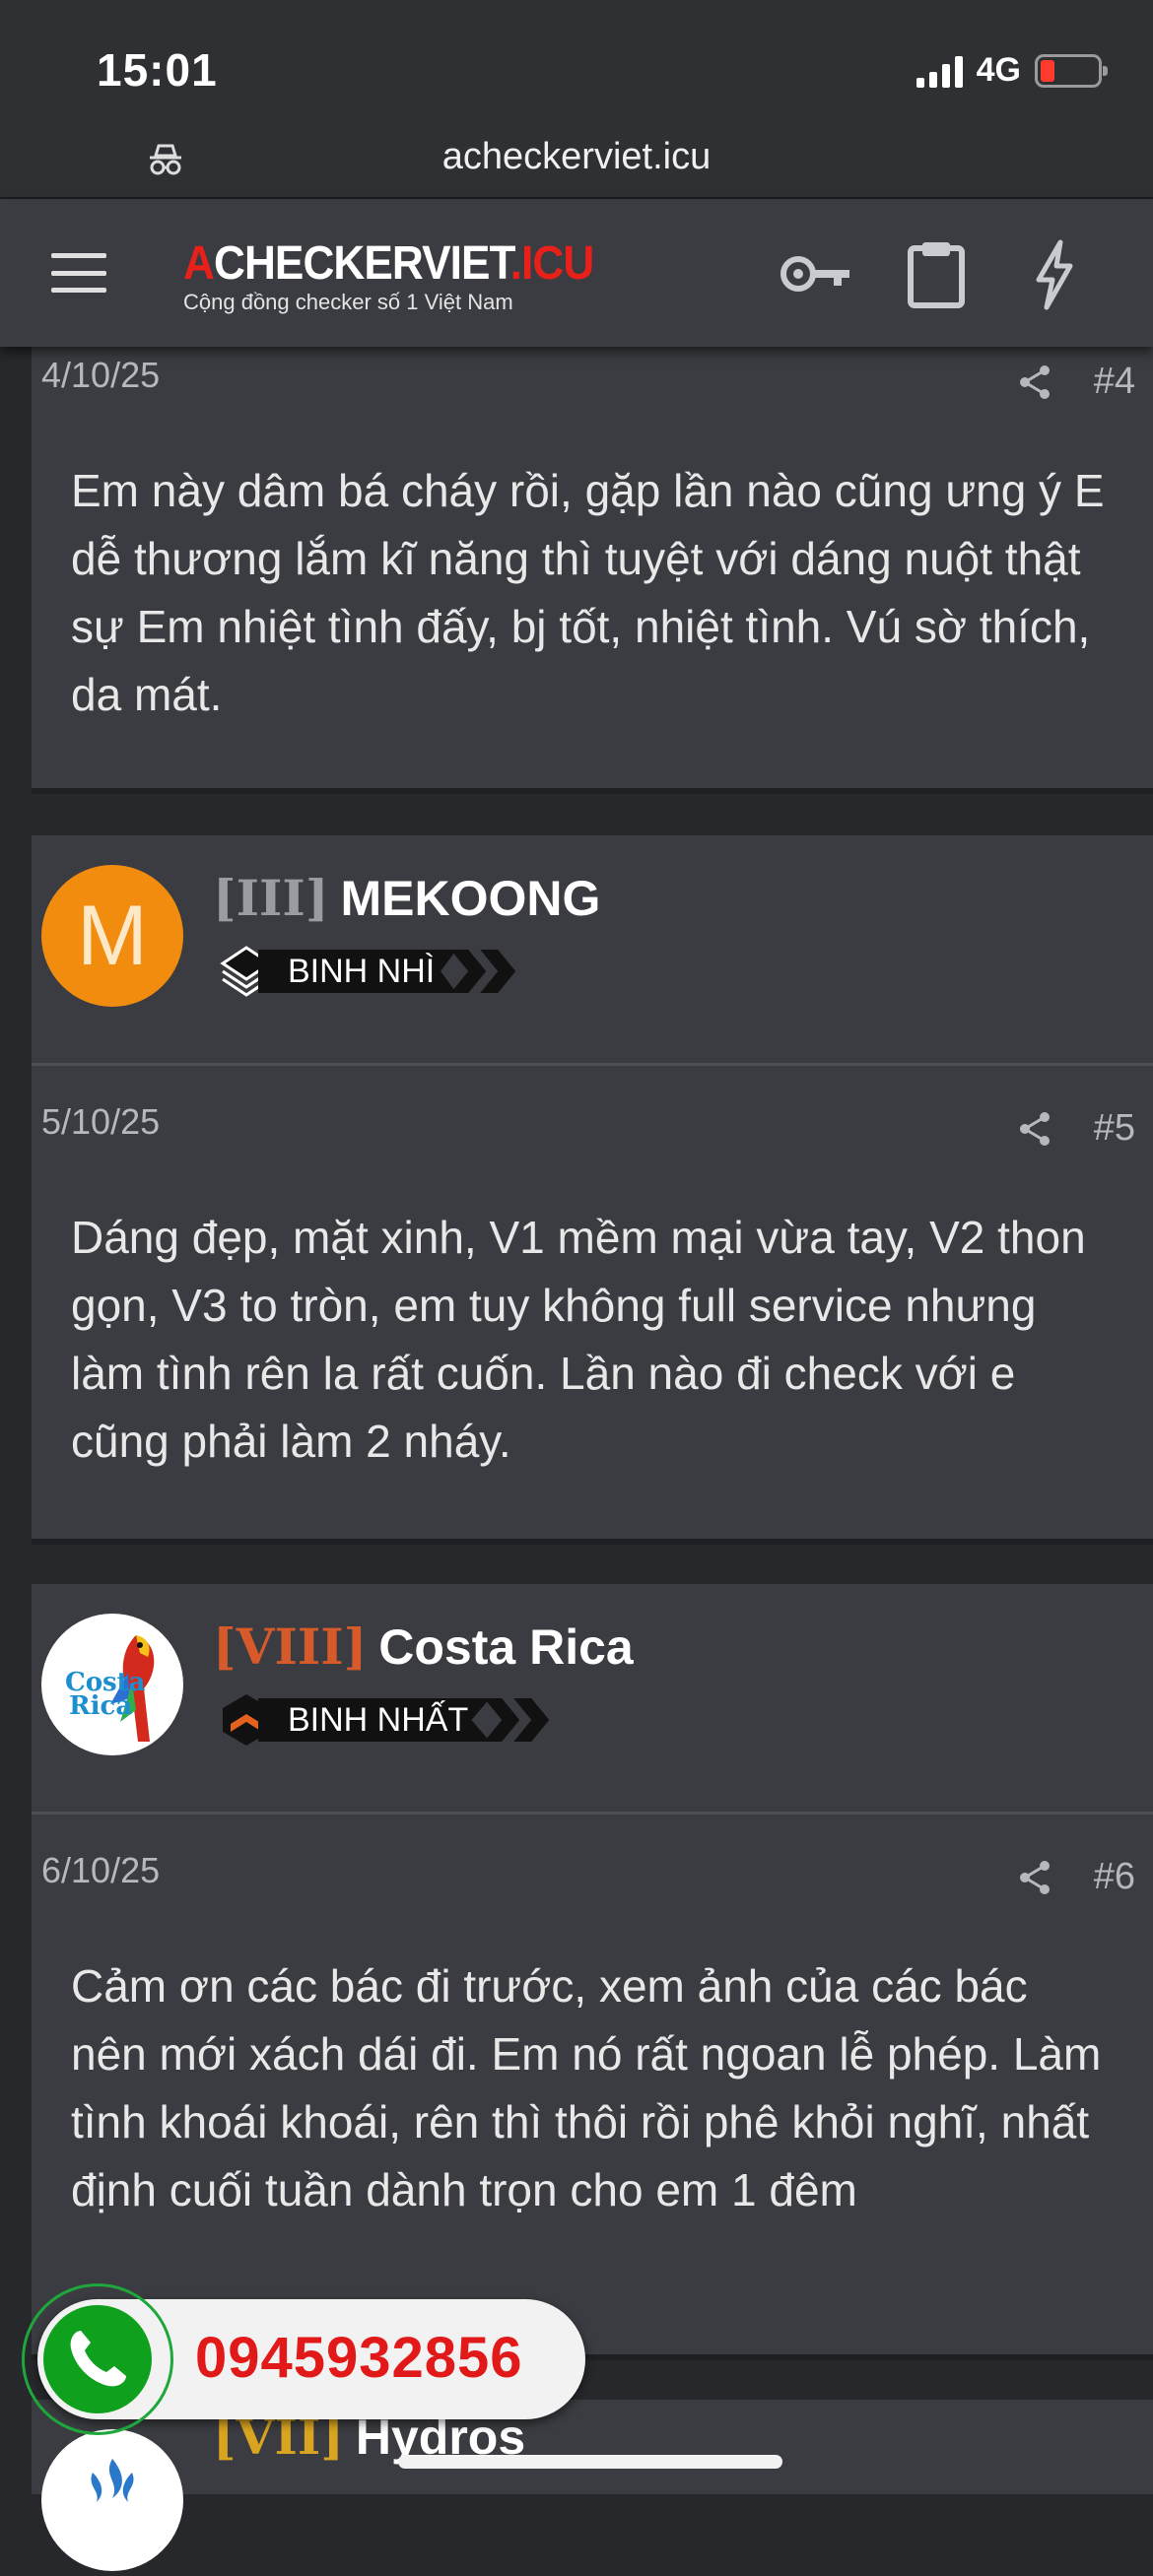 This screenshot has height=2576, width=1153. I want to click on network-type: 4G, so click(999, 70).